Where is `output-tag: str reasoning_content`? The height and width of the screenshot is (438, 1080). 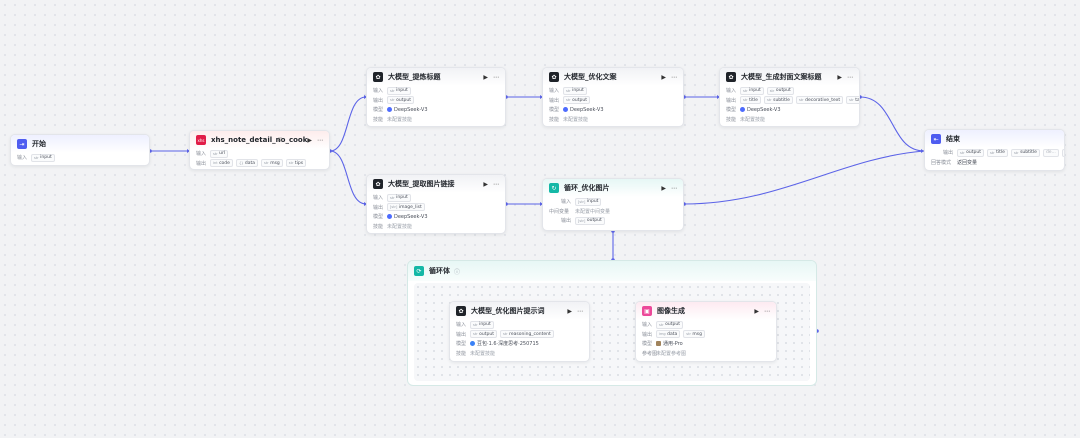 output-tag: str reasoning_content is located at coordinates (526, 334).